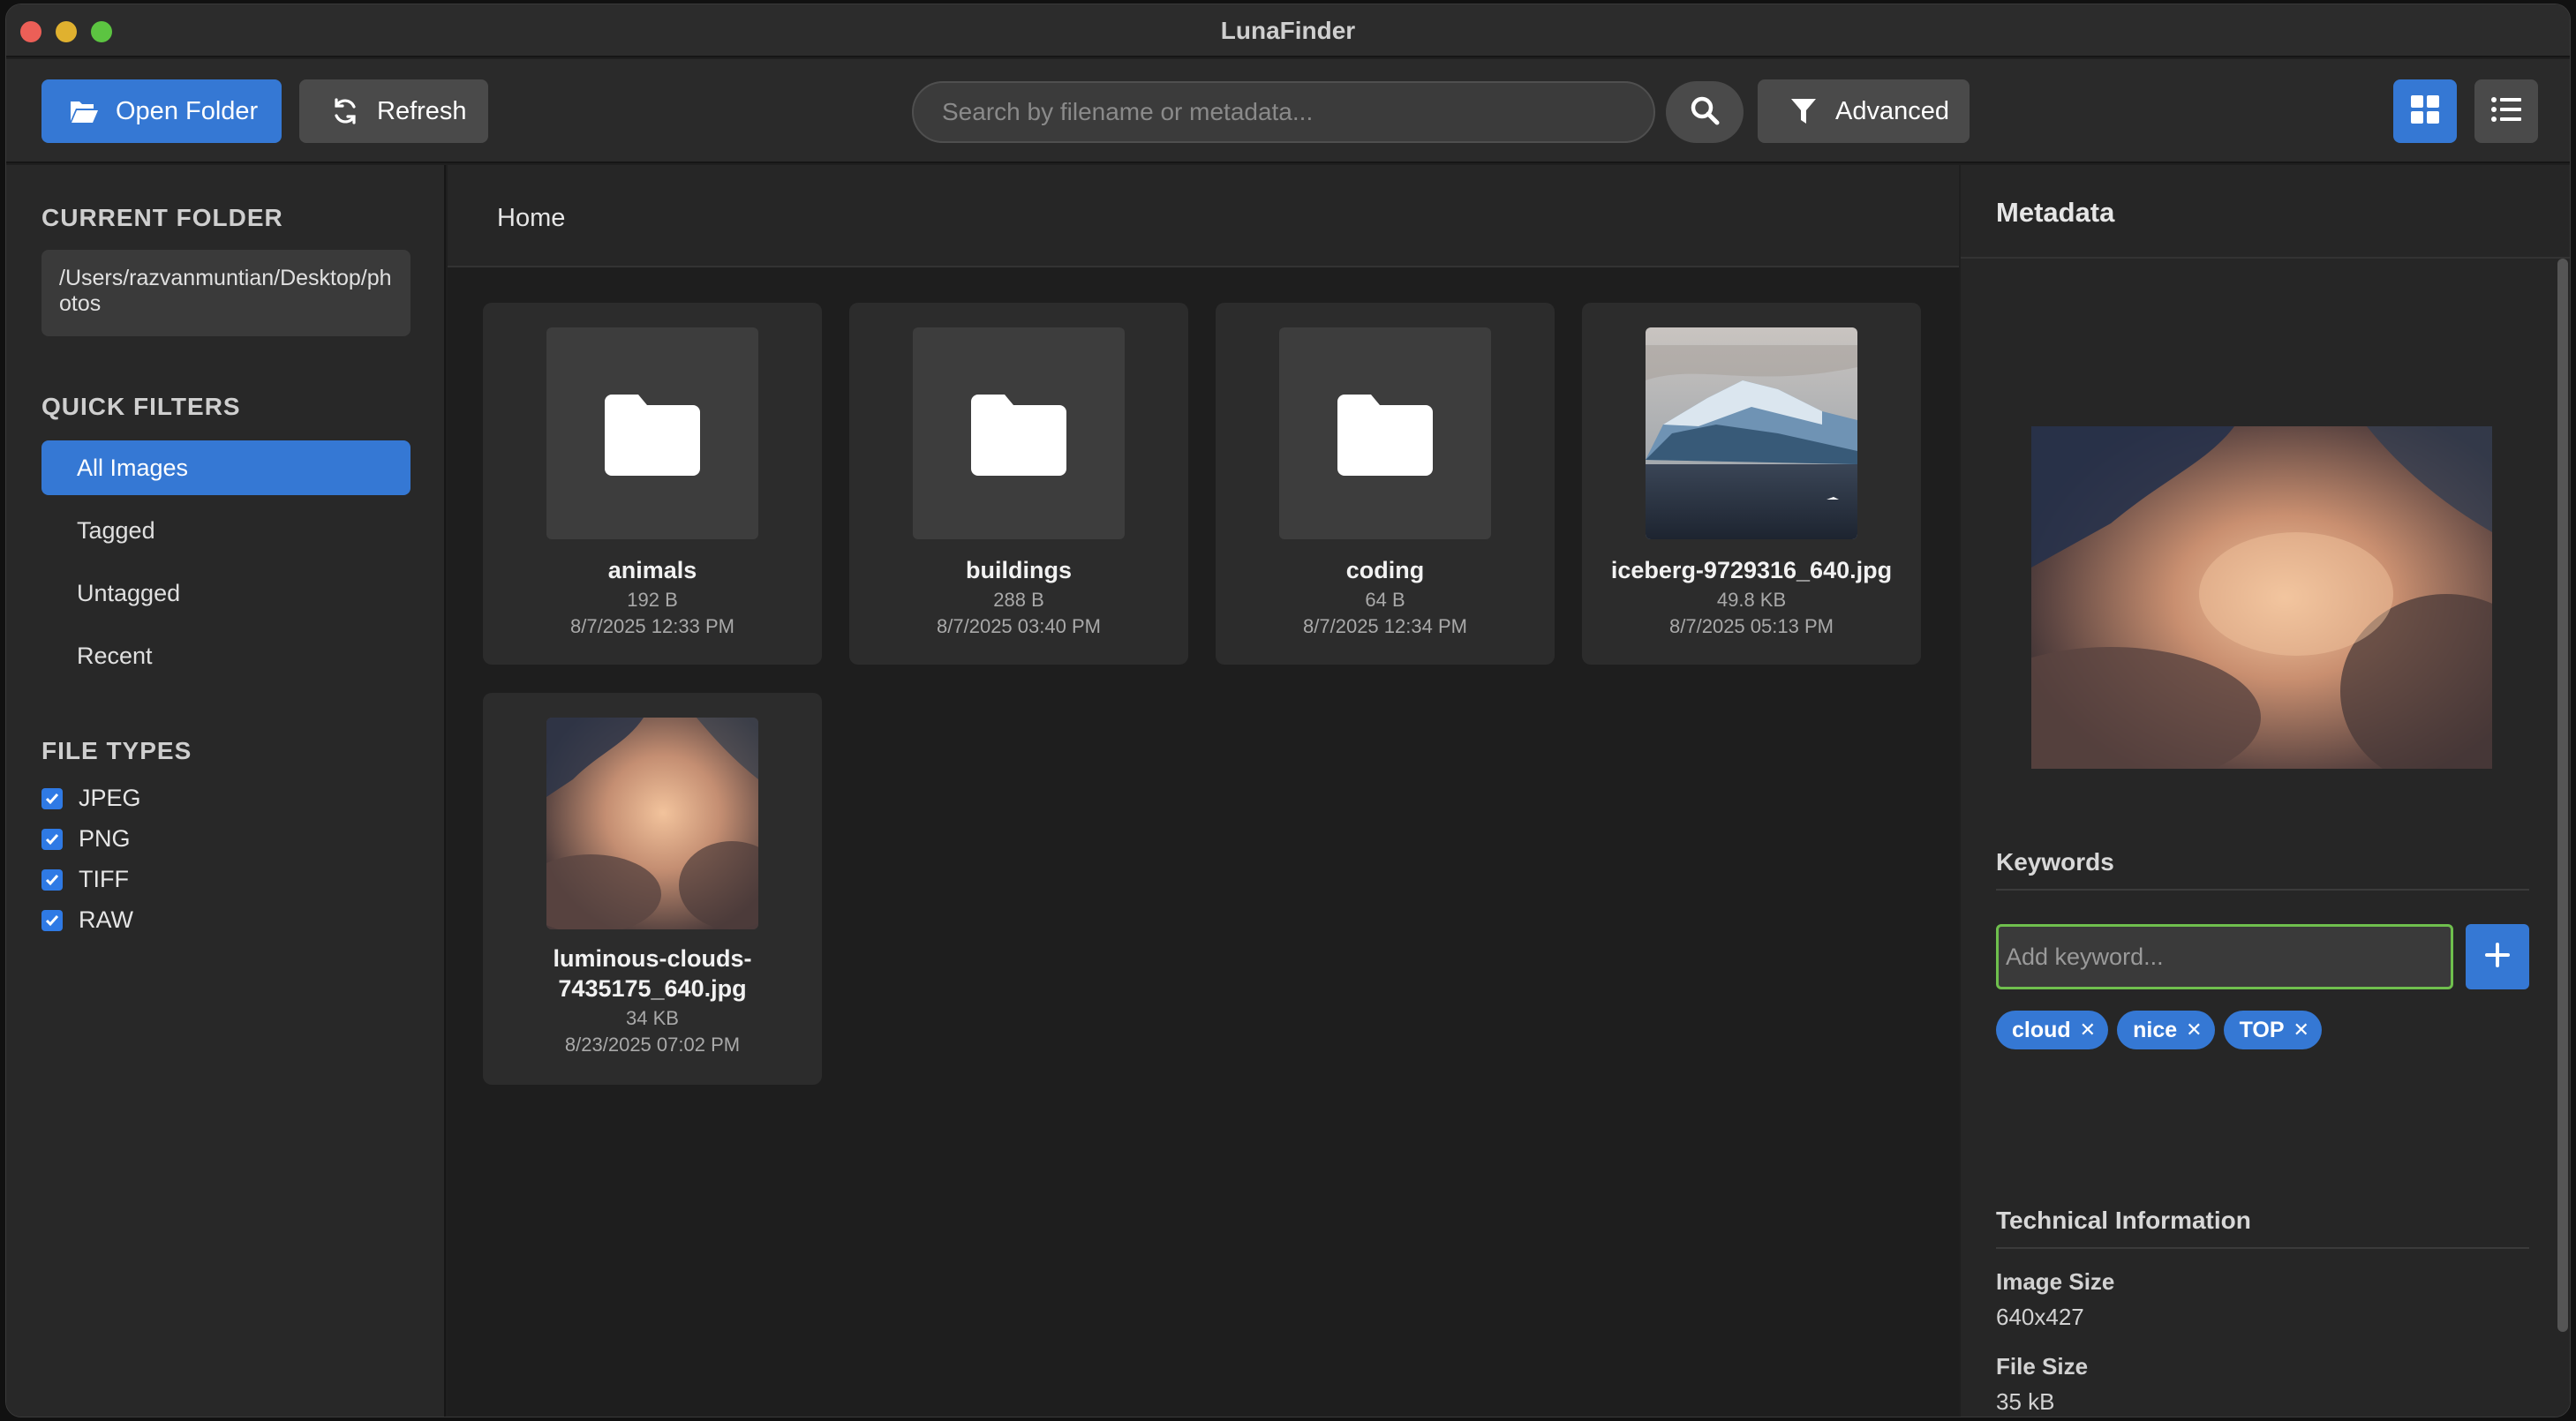 Image resolution: width=2576 pixels, height=1421 pixels. I want to click on toolbar: Open Folder Refresh Advanced, so click(1288, 111).